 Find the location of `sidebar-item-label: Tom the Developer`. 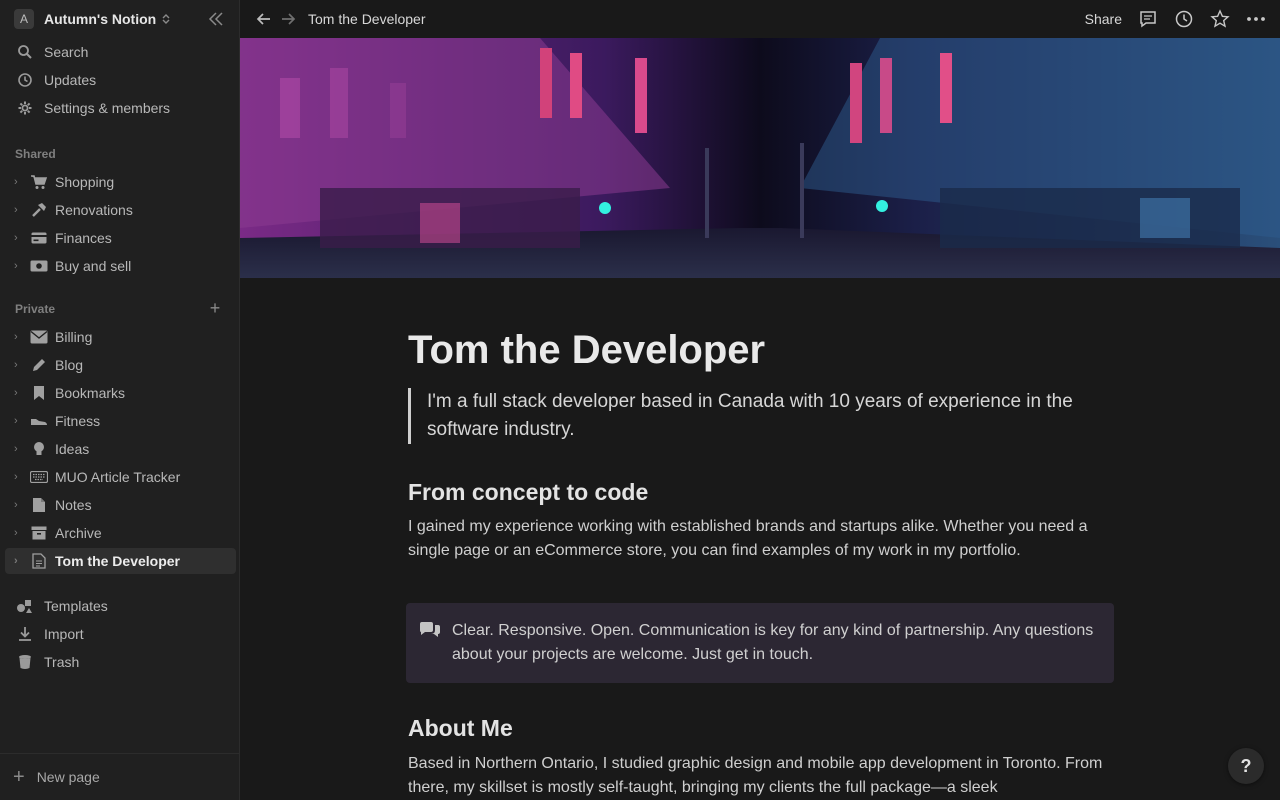

sidebar-item-label: Tom the Developer is located at coordinates (117, 561).